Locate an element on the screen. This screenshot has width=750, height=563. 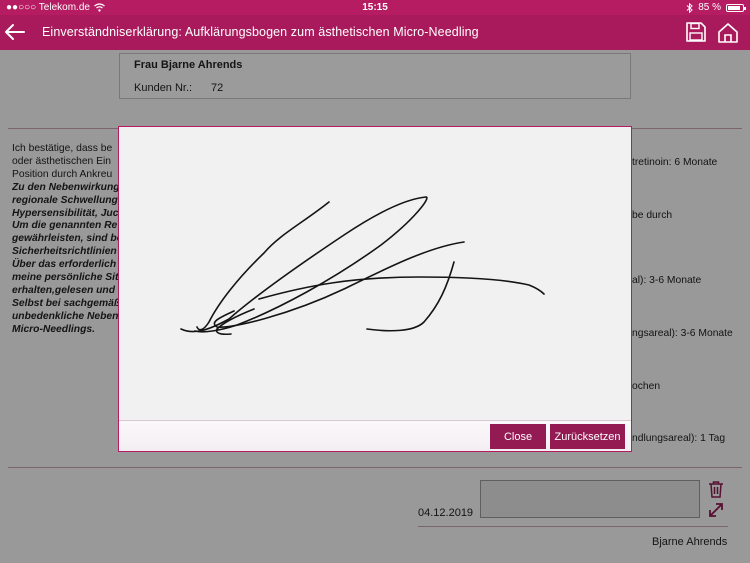
home-icon is located at coordinates (728, 33).